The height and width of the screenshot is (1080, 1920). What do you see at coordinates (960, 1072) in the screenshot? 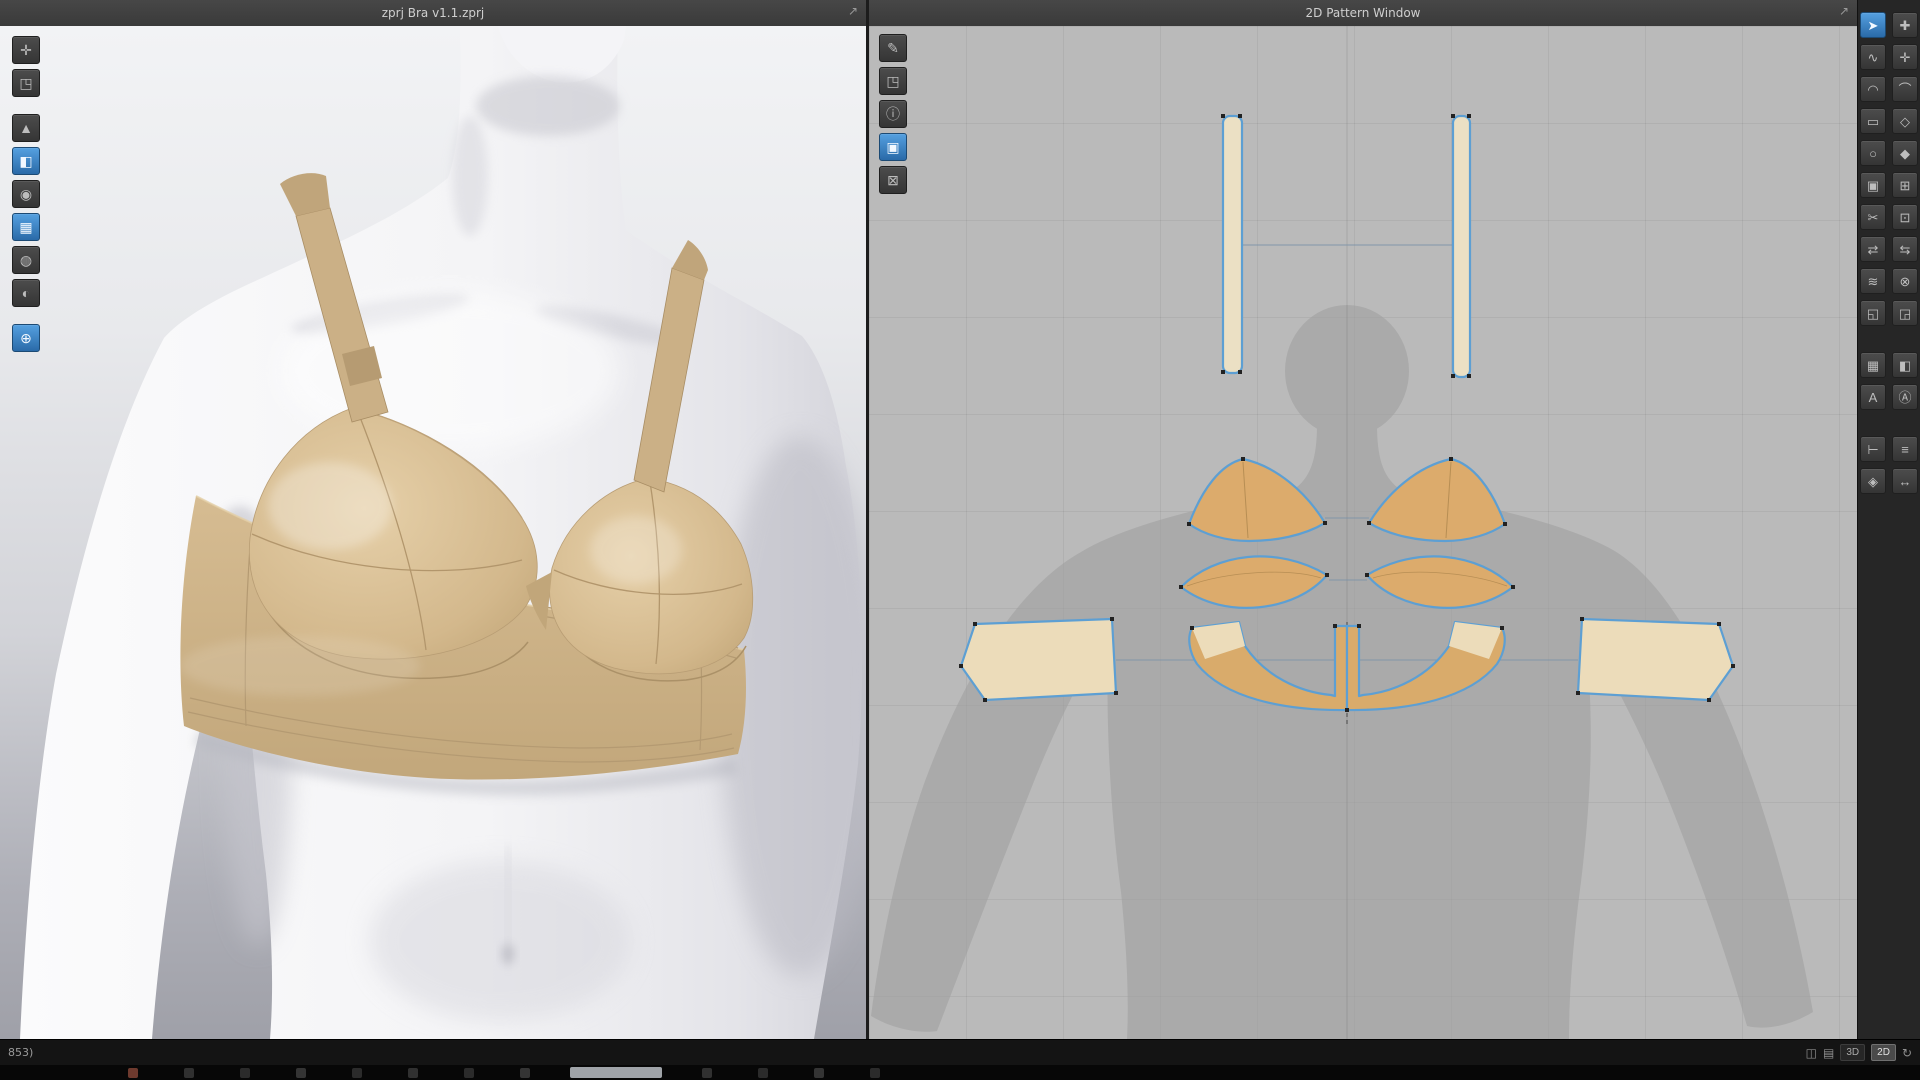
I see `taskbar` at bounding box center [960, 1072].